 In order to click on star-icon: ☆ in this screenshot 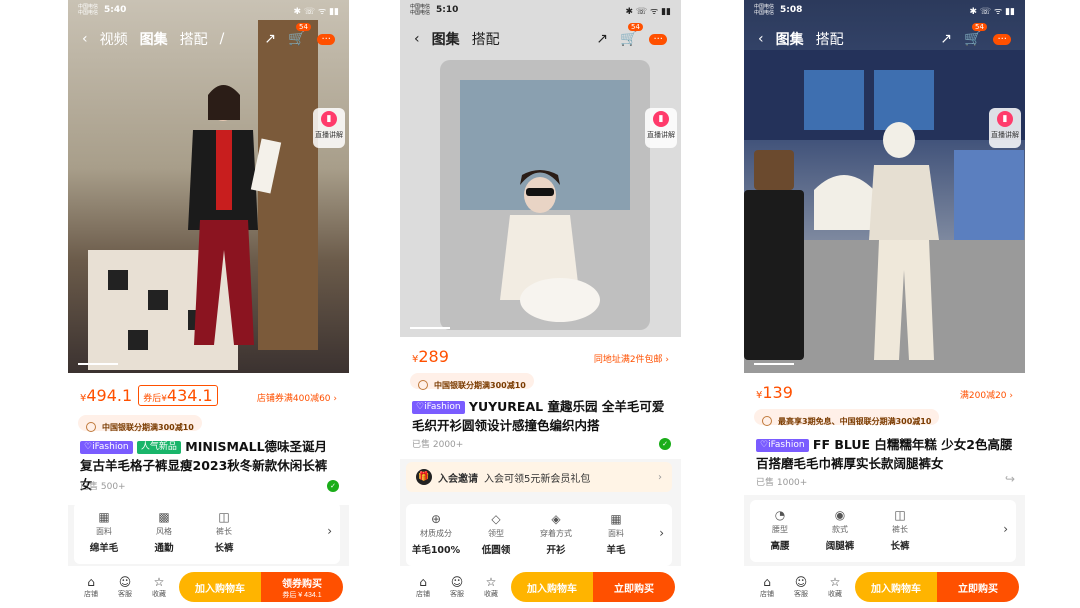, I will do `click(159, 582)`.